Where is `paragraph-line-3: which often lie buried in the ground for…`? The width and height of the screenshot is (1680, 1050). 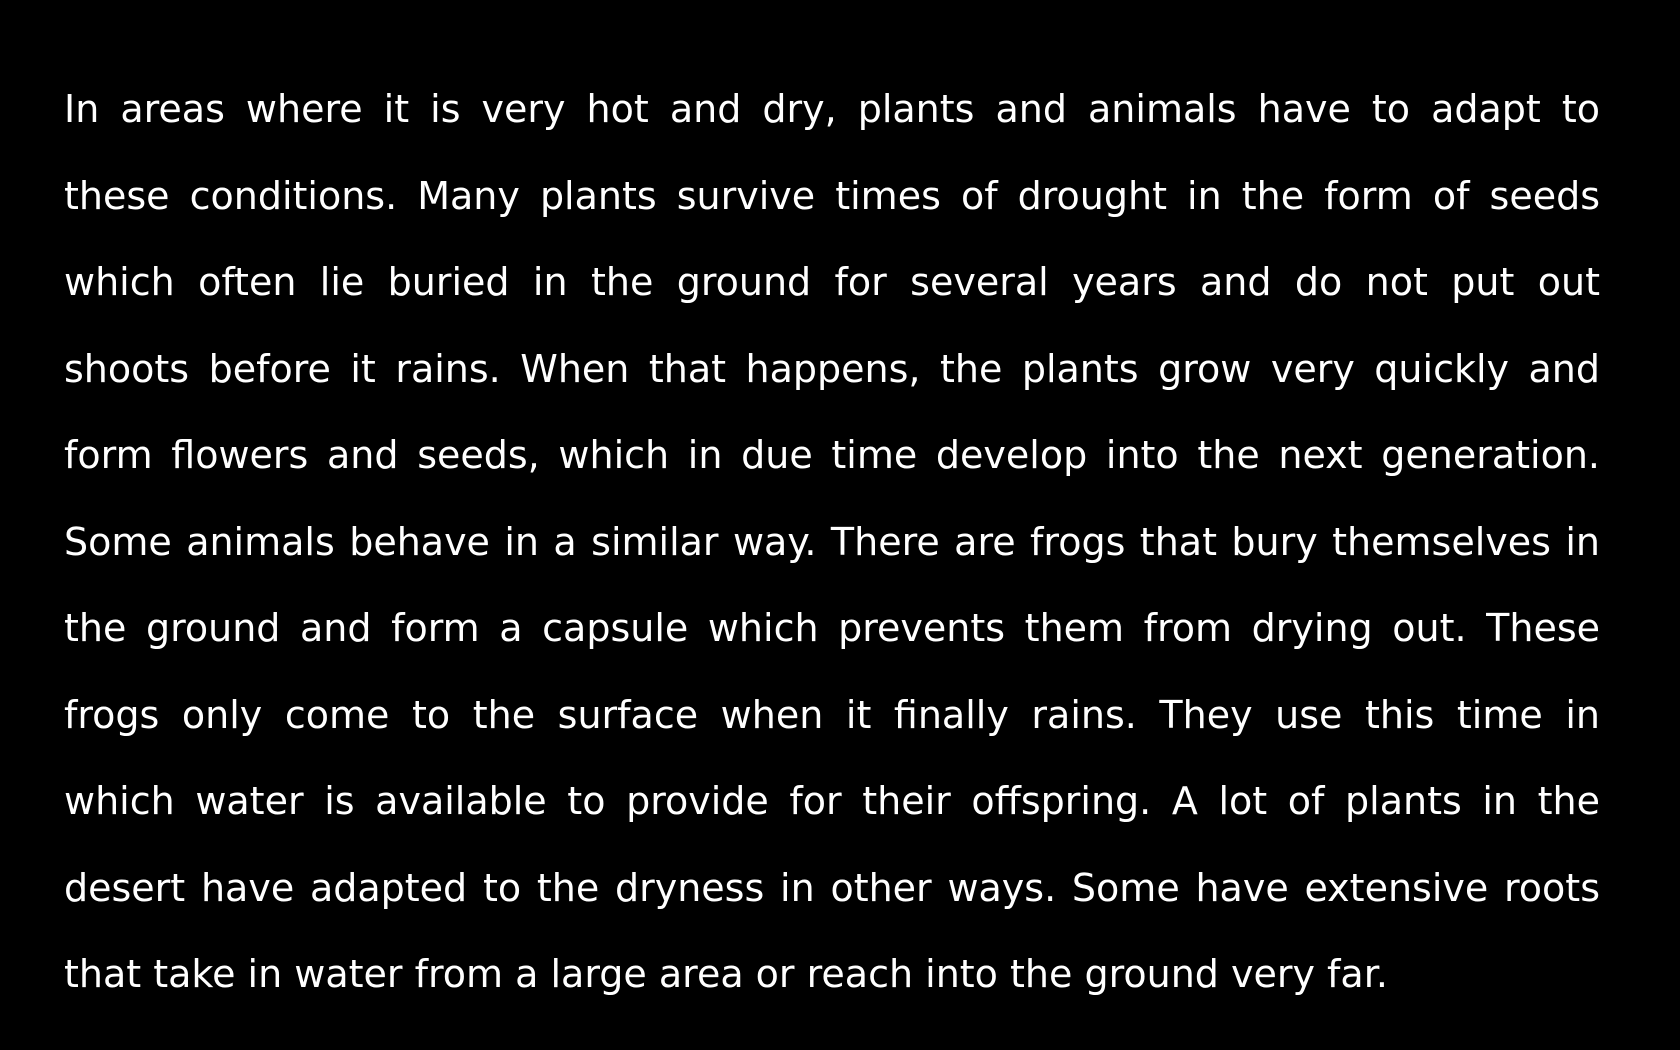
paragraph-line-3: which often lie buried in the ground for… is located at coordinates (832, 282).